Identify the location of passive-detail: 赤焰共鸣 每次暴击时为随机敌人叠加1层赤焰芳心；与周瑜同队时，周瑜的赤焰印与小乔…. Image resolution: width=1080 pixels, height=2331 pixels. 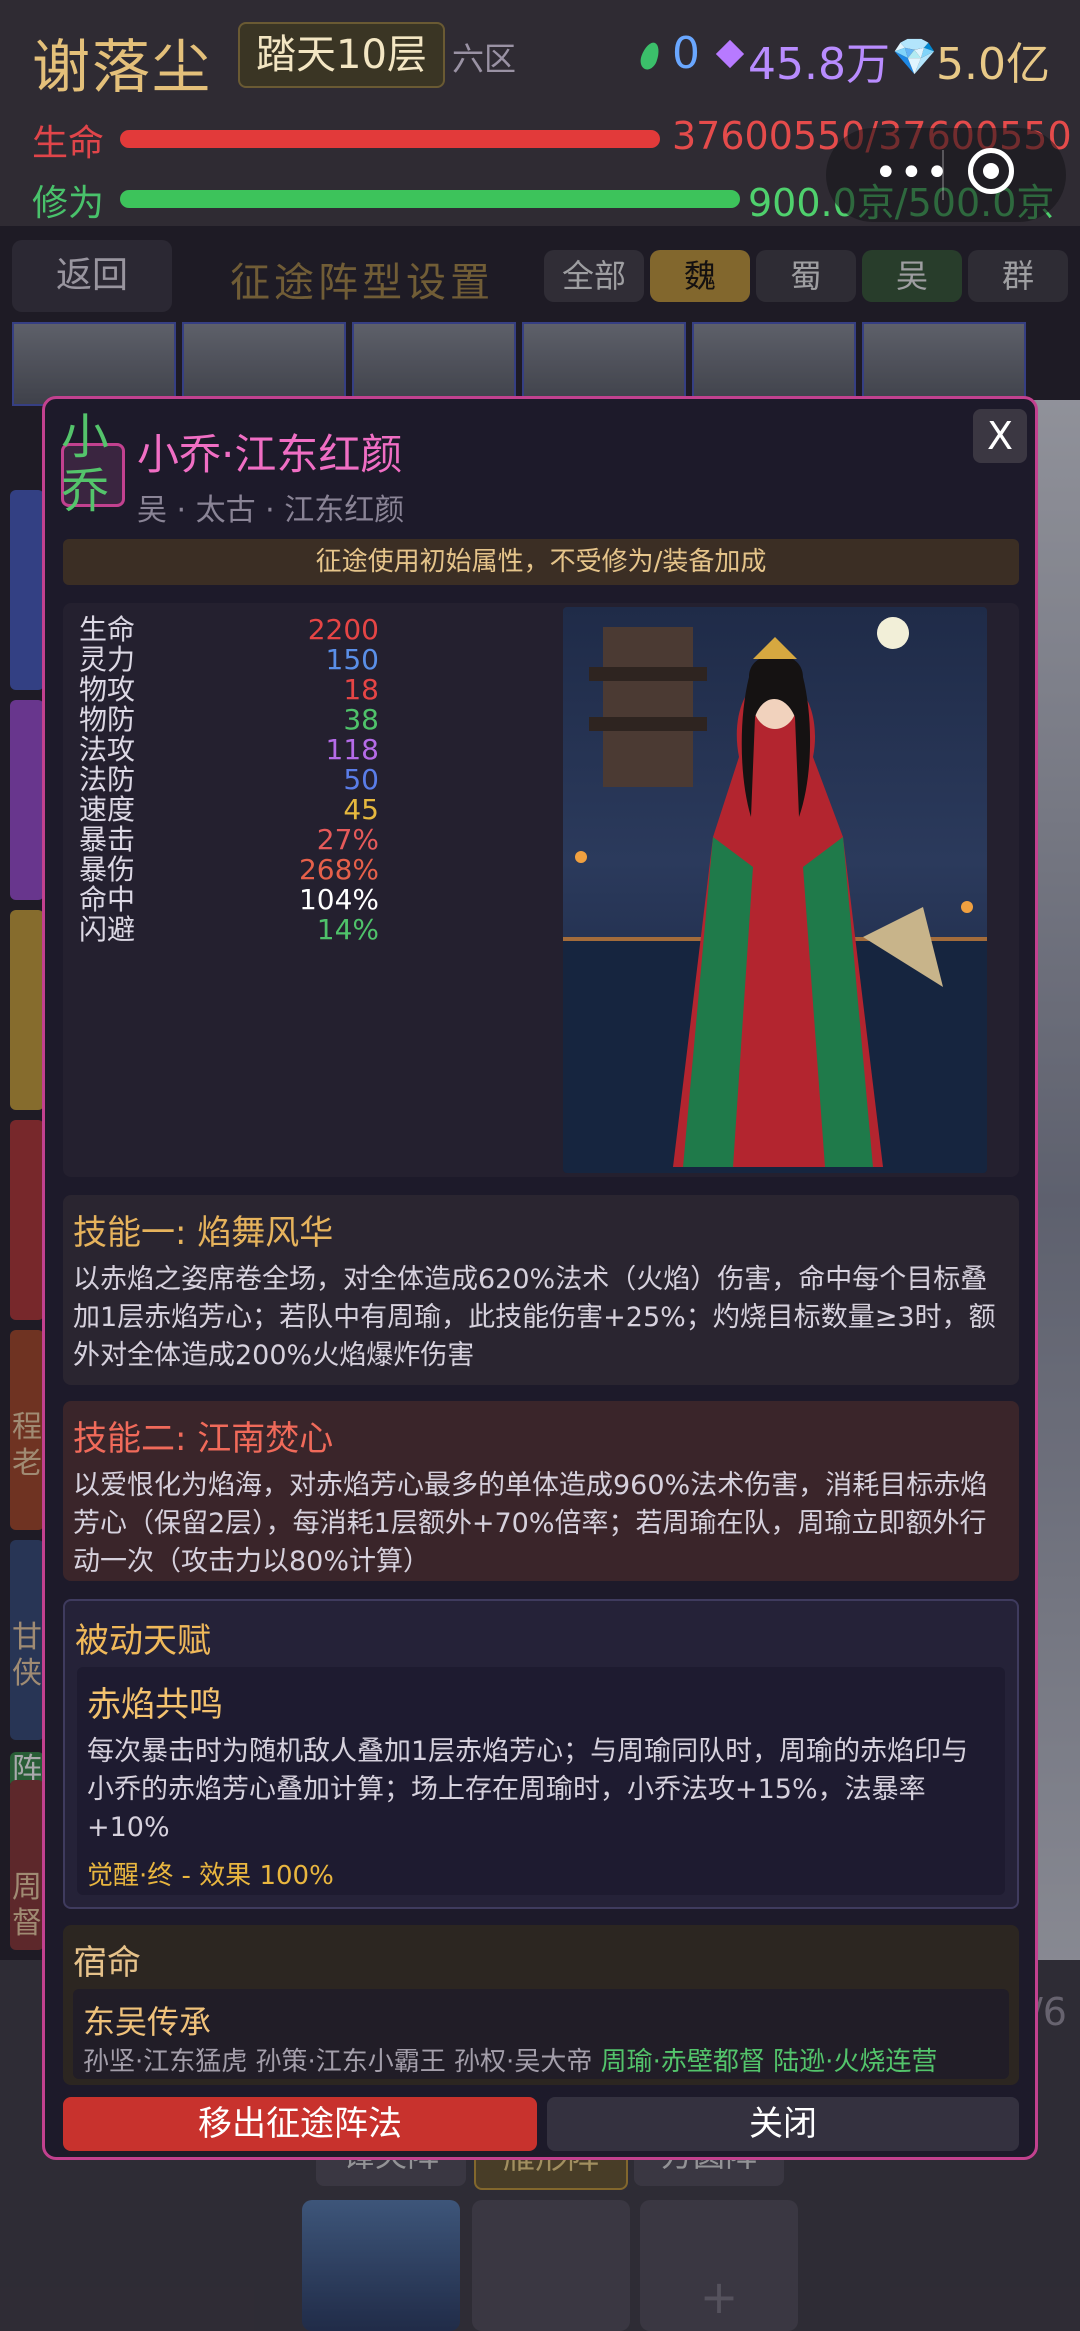
(541, 1781).